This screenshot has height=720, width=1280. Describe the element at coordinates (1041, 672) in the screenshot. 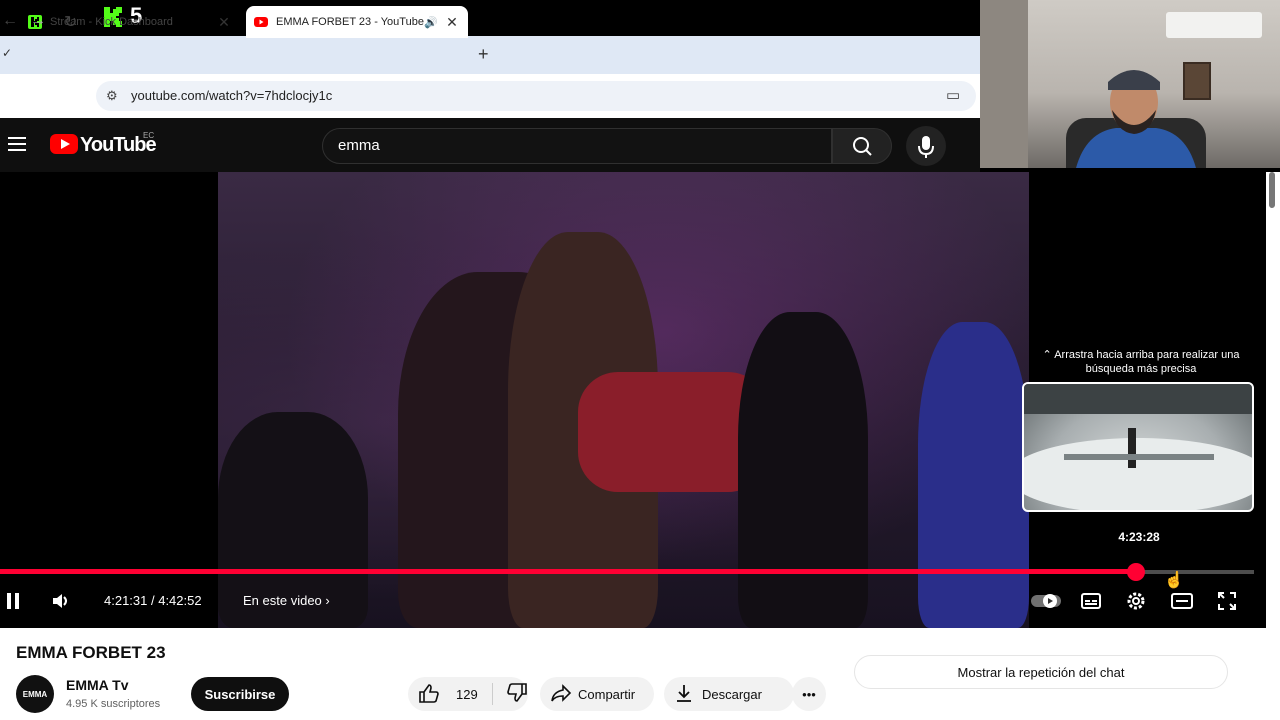

I see `show-chat-replay-button: Mostrar la repetición del chat` at that location.